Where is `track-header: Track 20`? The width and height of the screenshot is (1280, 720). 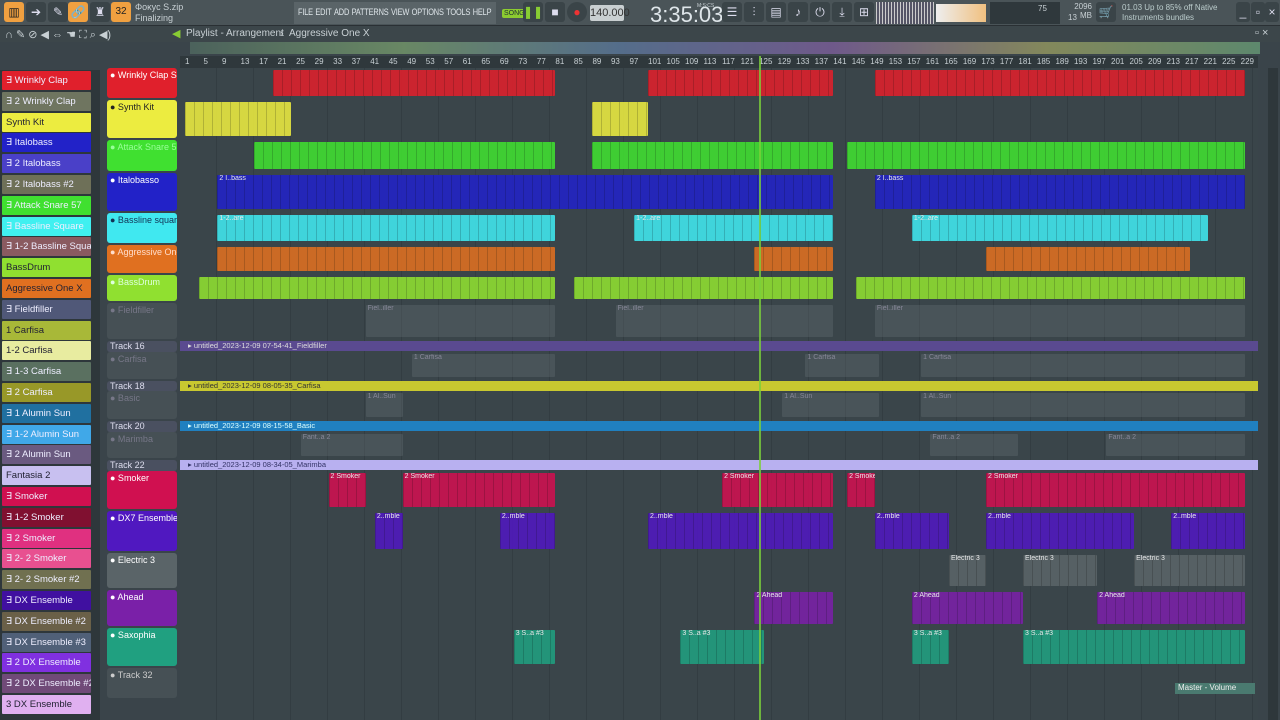
track-header: Track 20 is located at coordinates (142, 426).